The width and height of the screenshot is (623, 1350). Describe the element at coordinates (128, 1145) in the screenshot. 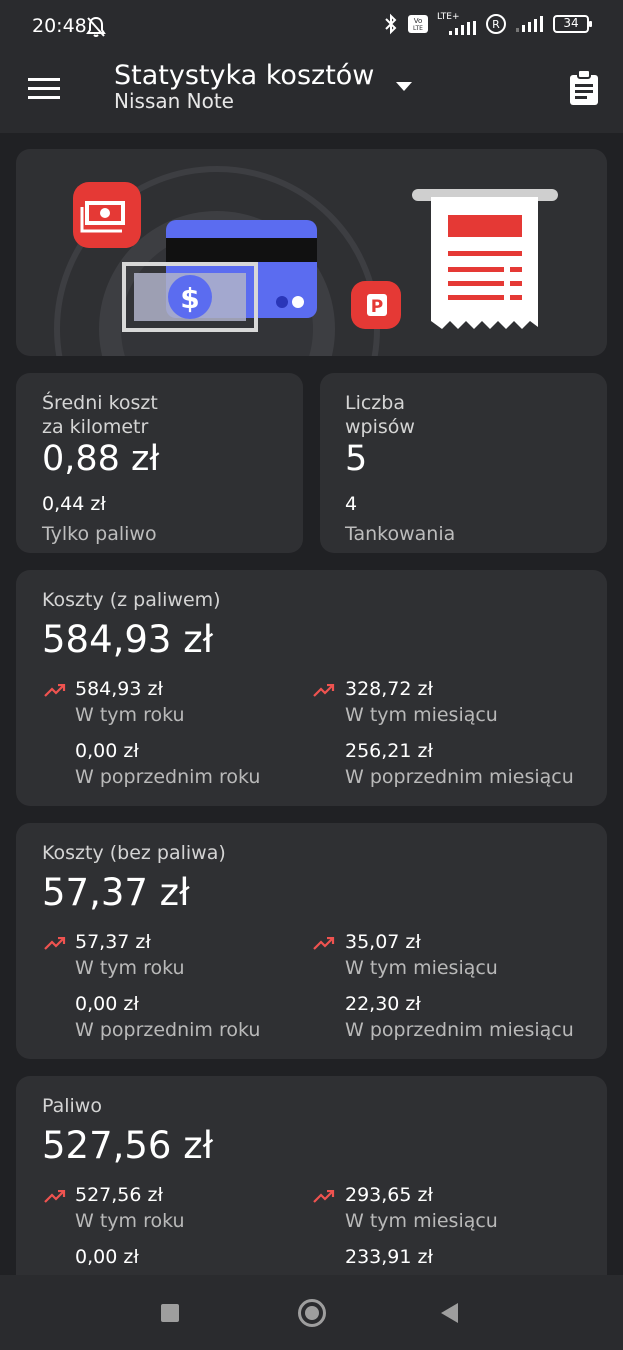

I see `card-total: 527,56 zł` at that location.